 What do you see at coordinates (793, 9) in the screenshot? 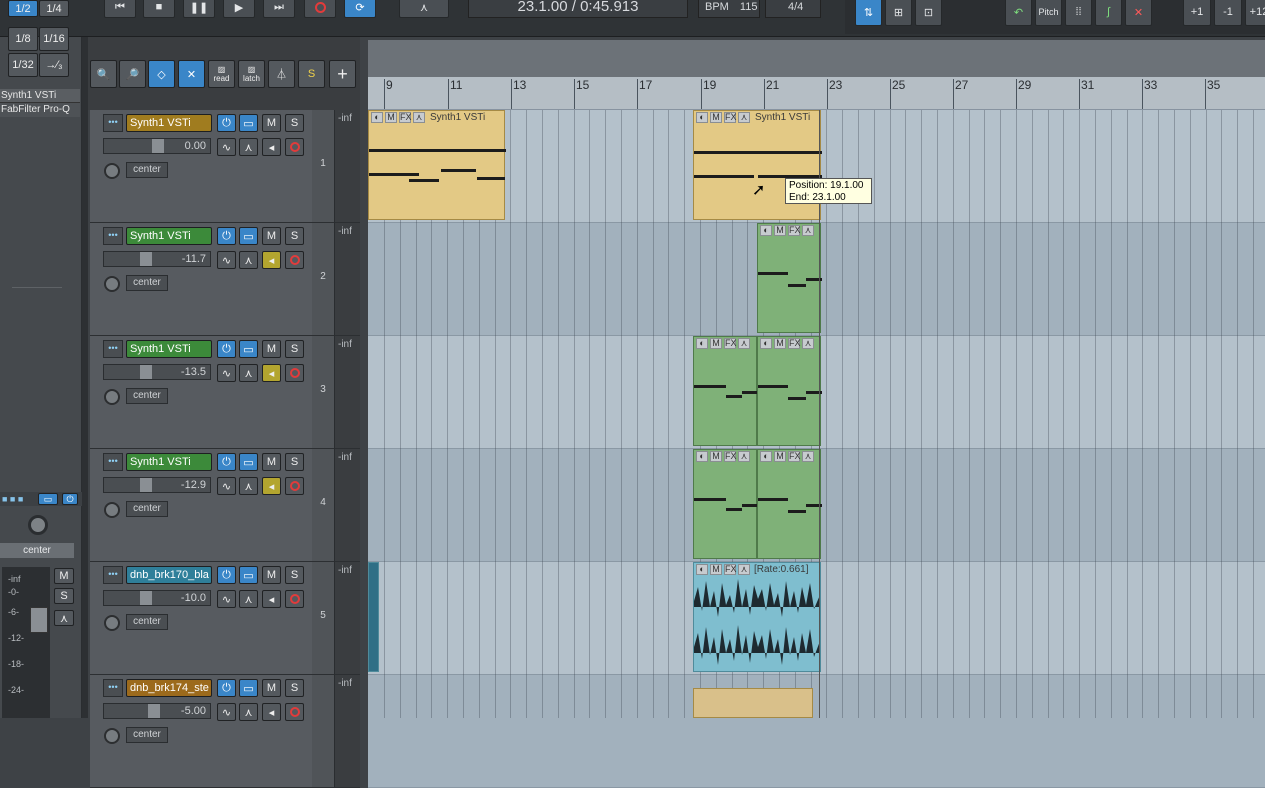
I see `timesig-display: 4/4` at bounding box center [793, 9].